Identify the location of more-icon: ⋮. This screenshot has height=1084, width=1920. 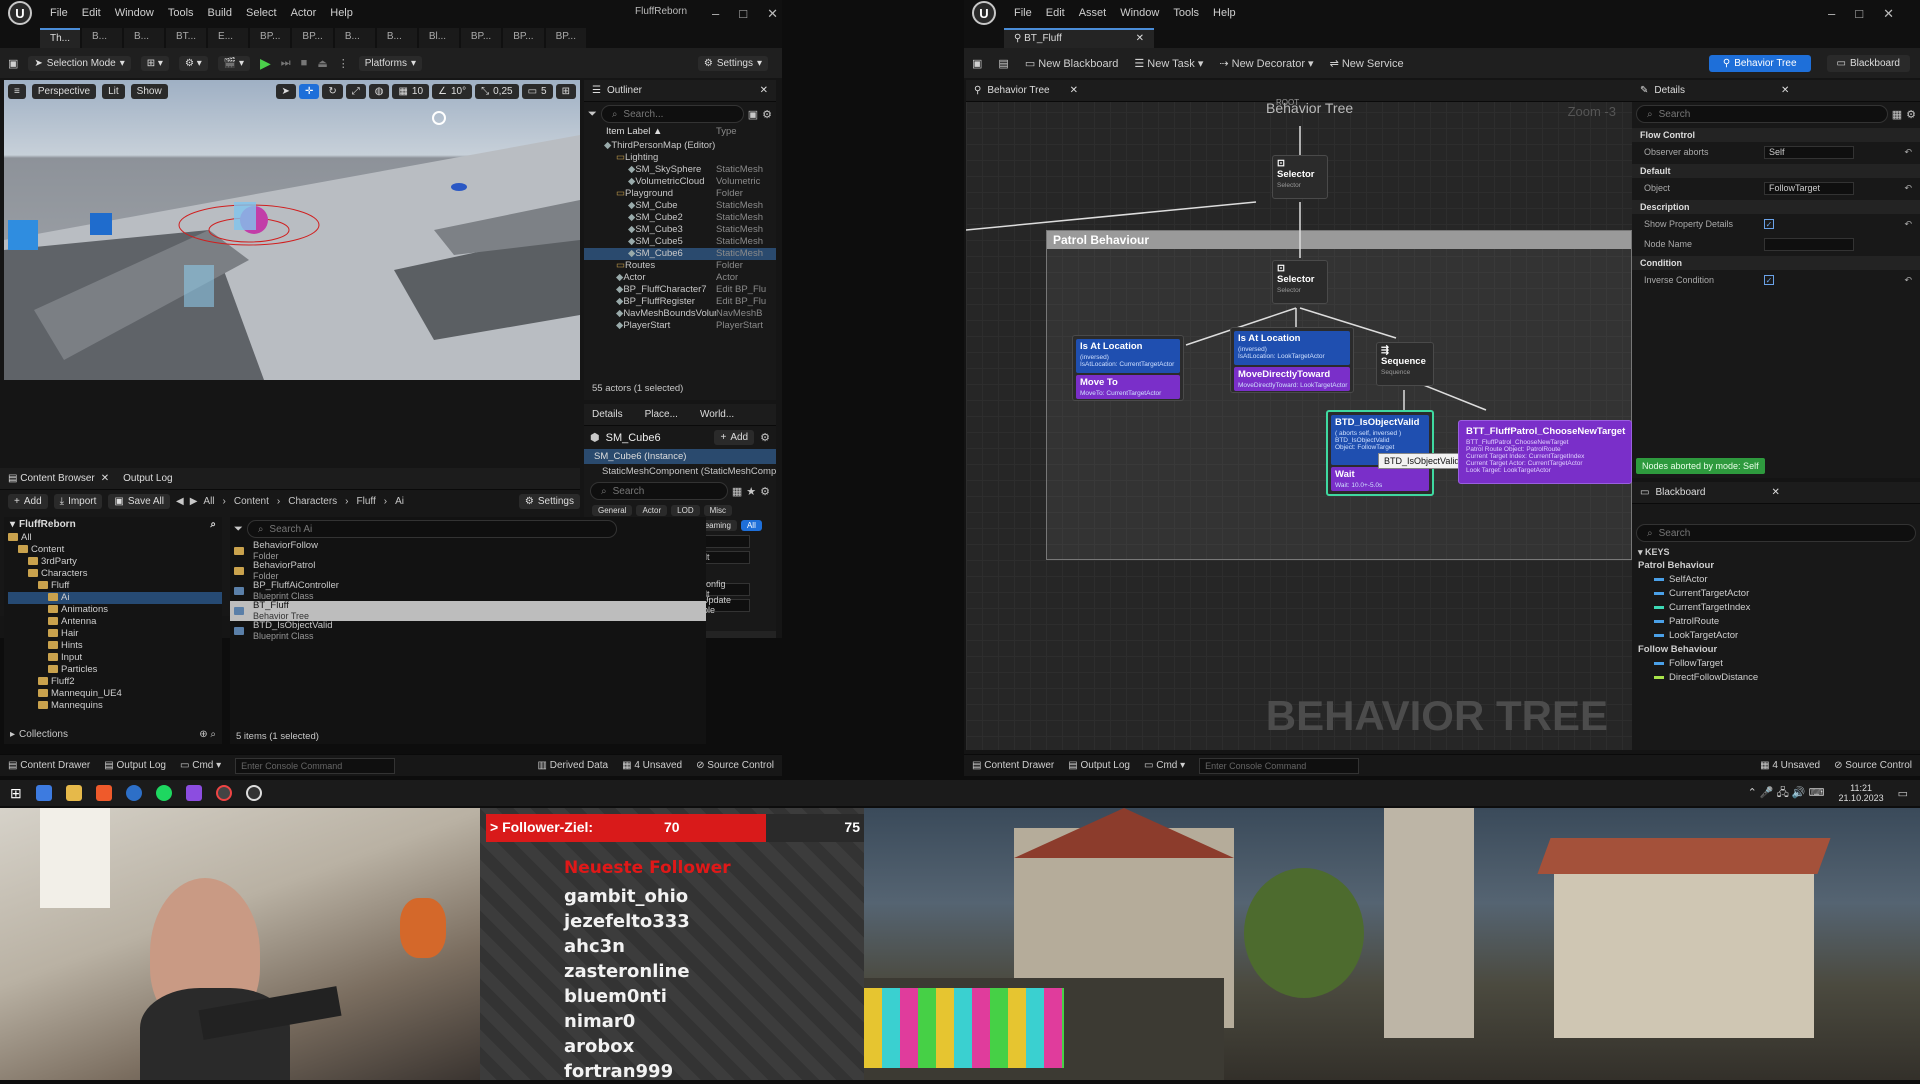
(343, 63).